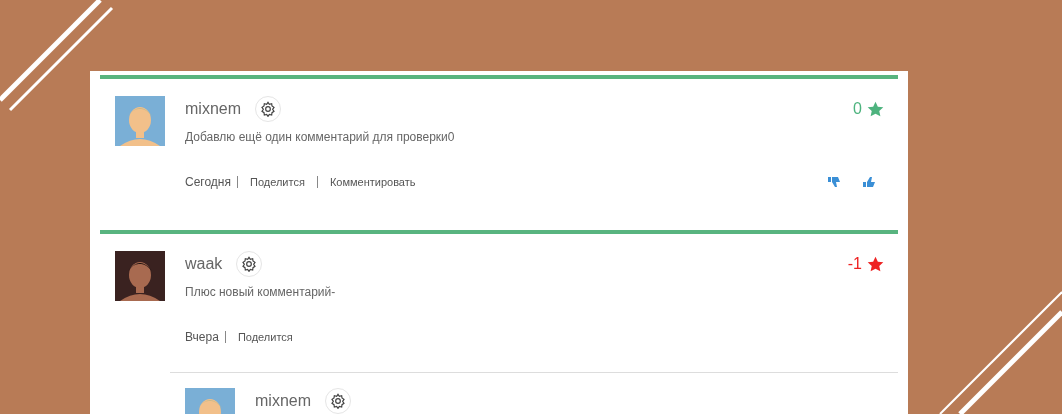  What do you see at coordinates (205, 337) in the screenshot?
I see `comment-date: Вчера` at bounding box center [205, 337].